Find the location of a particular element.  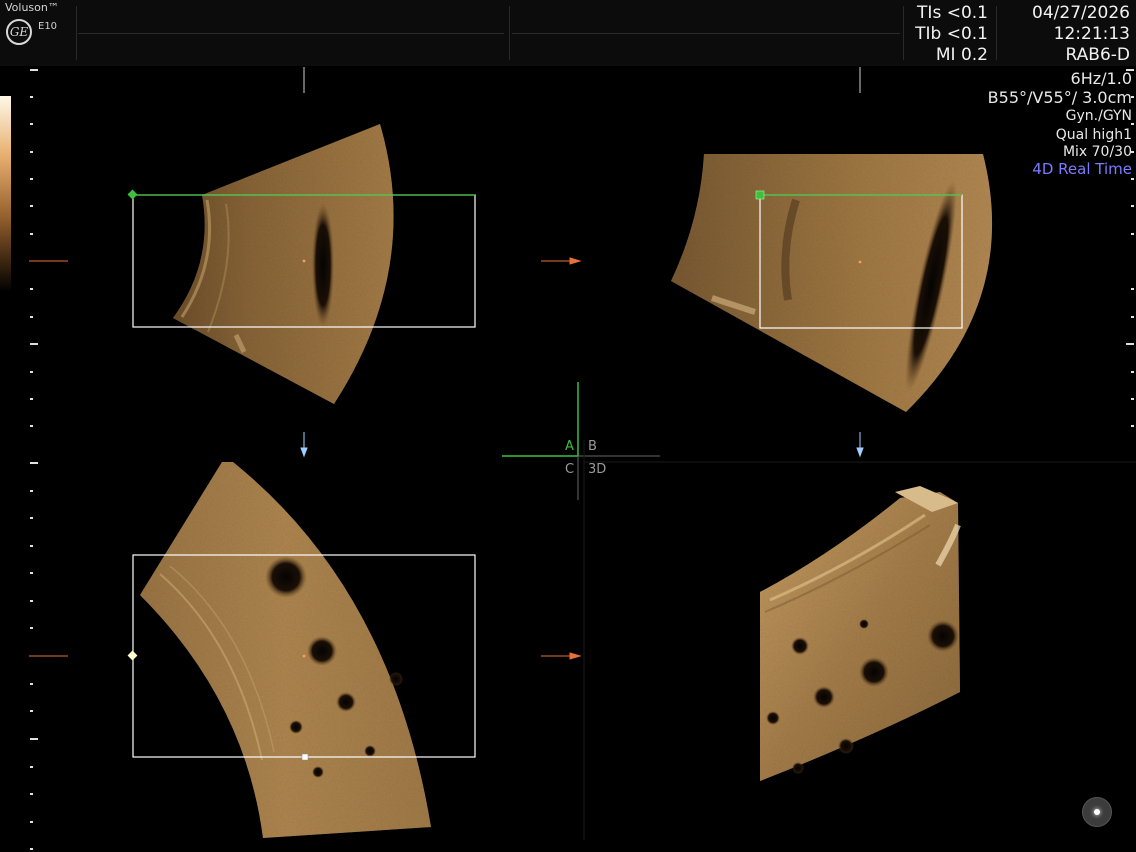

roi-handle-a is located at coordinates (132, 194).